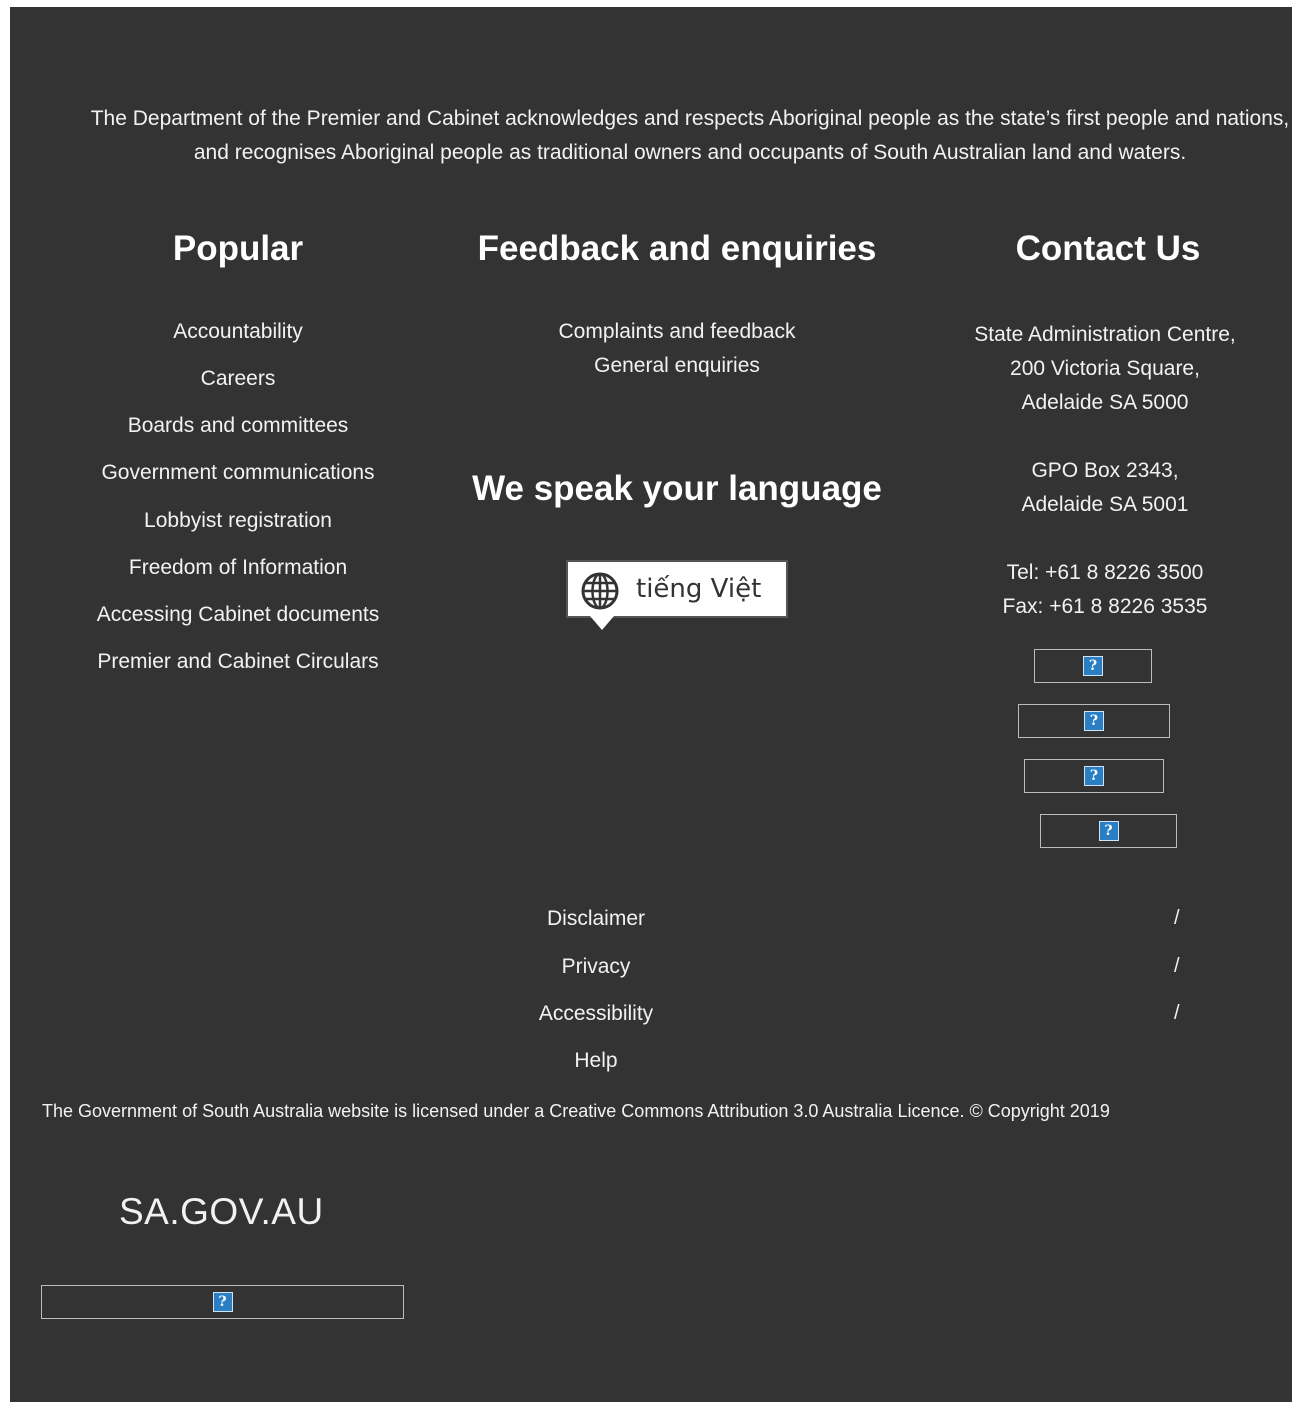 This screenshot has height=1402, width=1295. I want to click on contact-heading: Contact Us, so click(1108, 248).